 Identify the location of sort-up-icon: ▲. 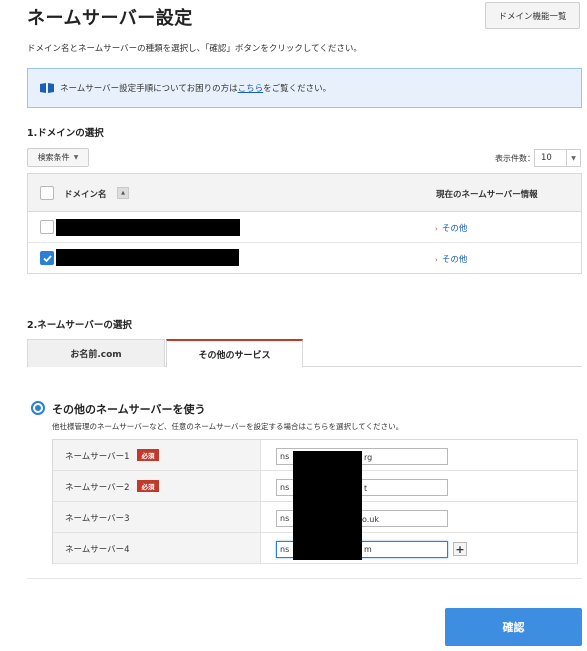
(123, 193).